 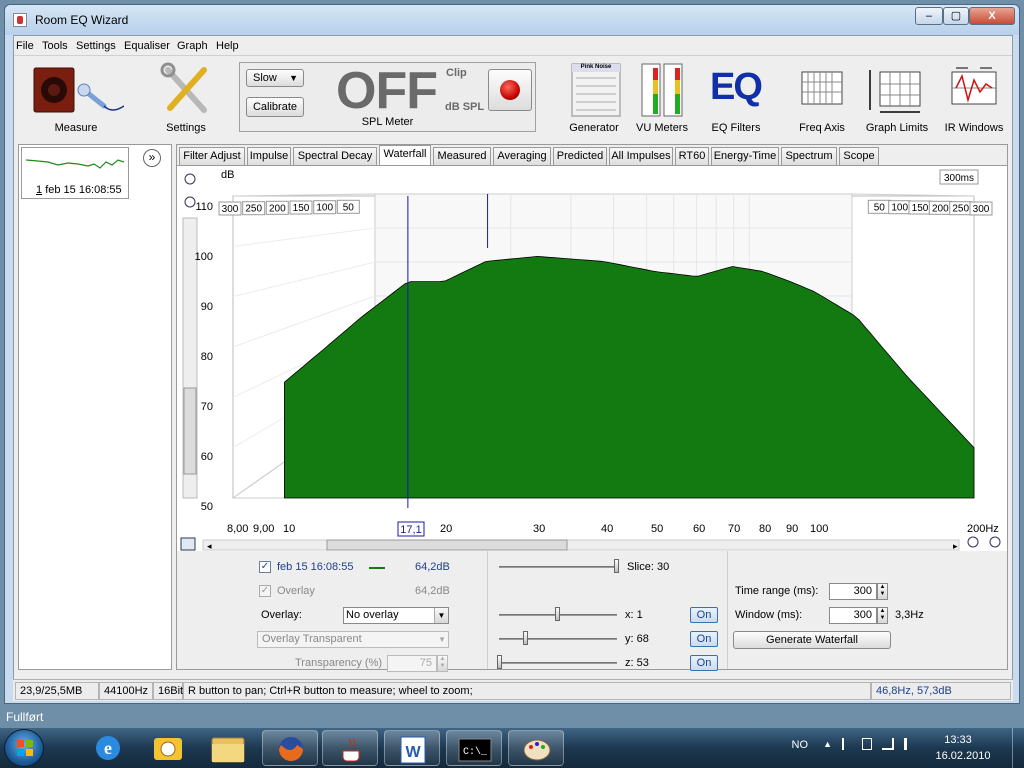 I want to click on tab-waterfall: Waterfall, so click(x=405, y=155).